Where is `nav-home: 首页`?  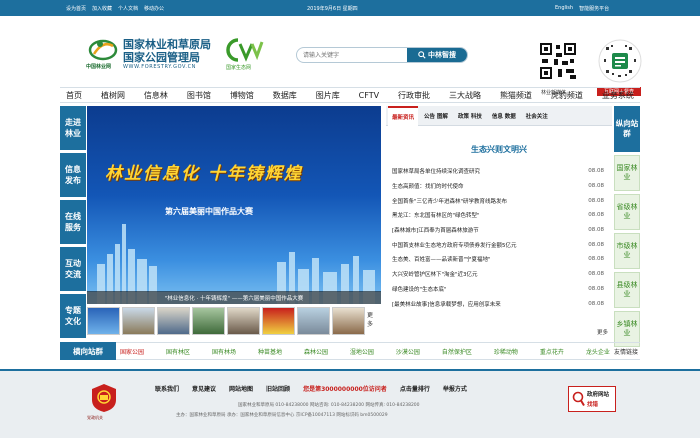 nav-home: 首页 is located at coordinates (74, 95).